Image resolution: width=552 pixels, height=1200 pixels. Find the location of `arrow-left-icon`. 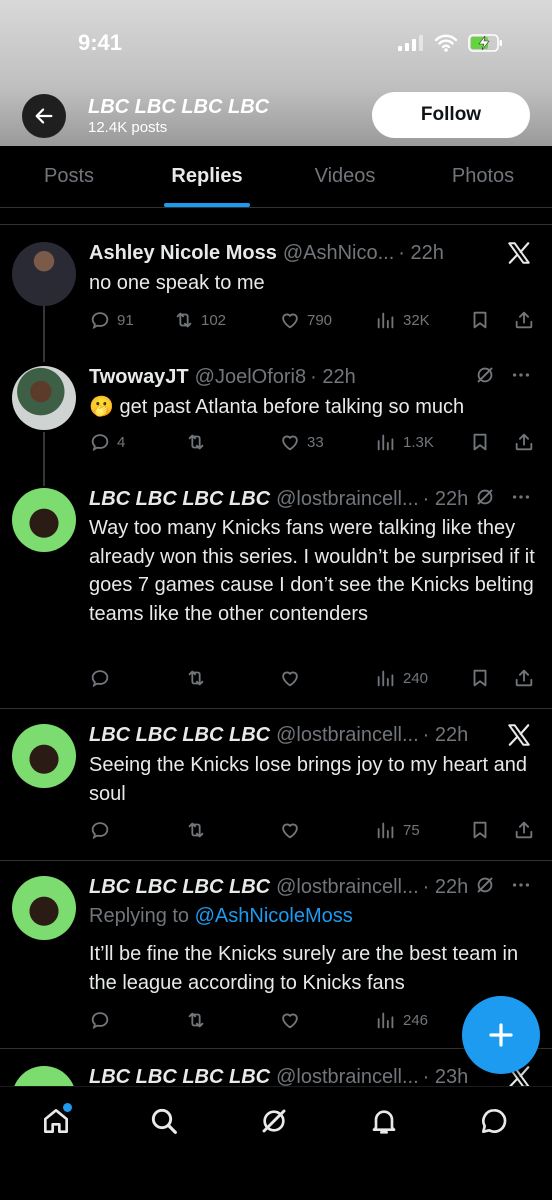

arrow-left-icon is located at coordinates (44, 116).